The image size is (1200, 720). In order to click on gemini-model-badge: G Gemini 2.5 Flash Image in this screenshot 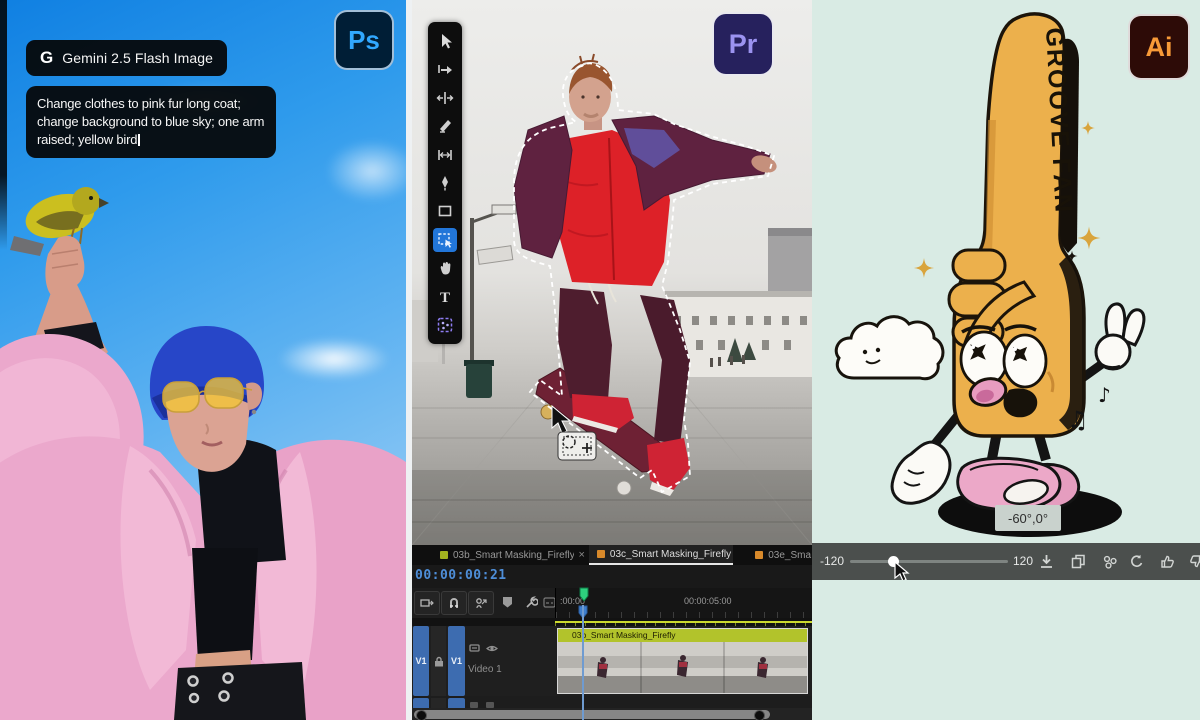, I will do `click(127, 58)`.